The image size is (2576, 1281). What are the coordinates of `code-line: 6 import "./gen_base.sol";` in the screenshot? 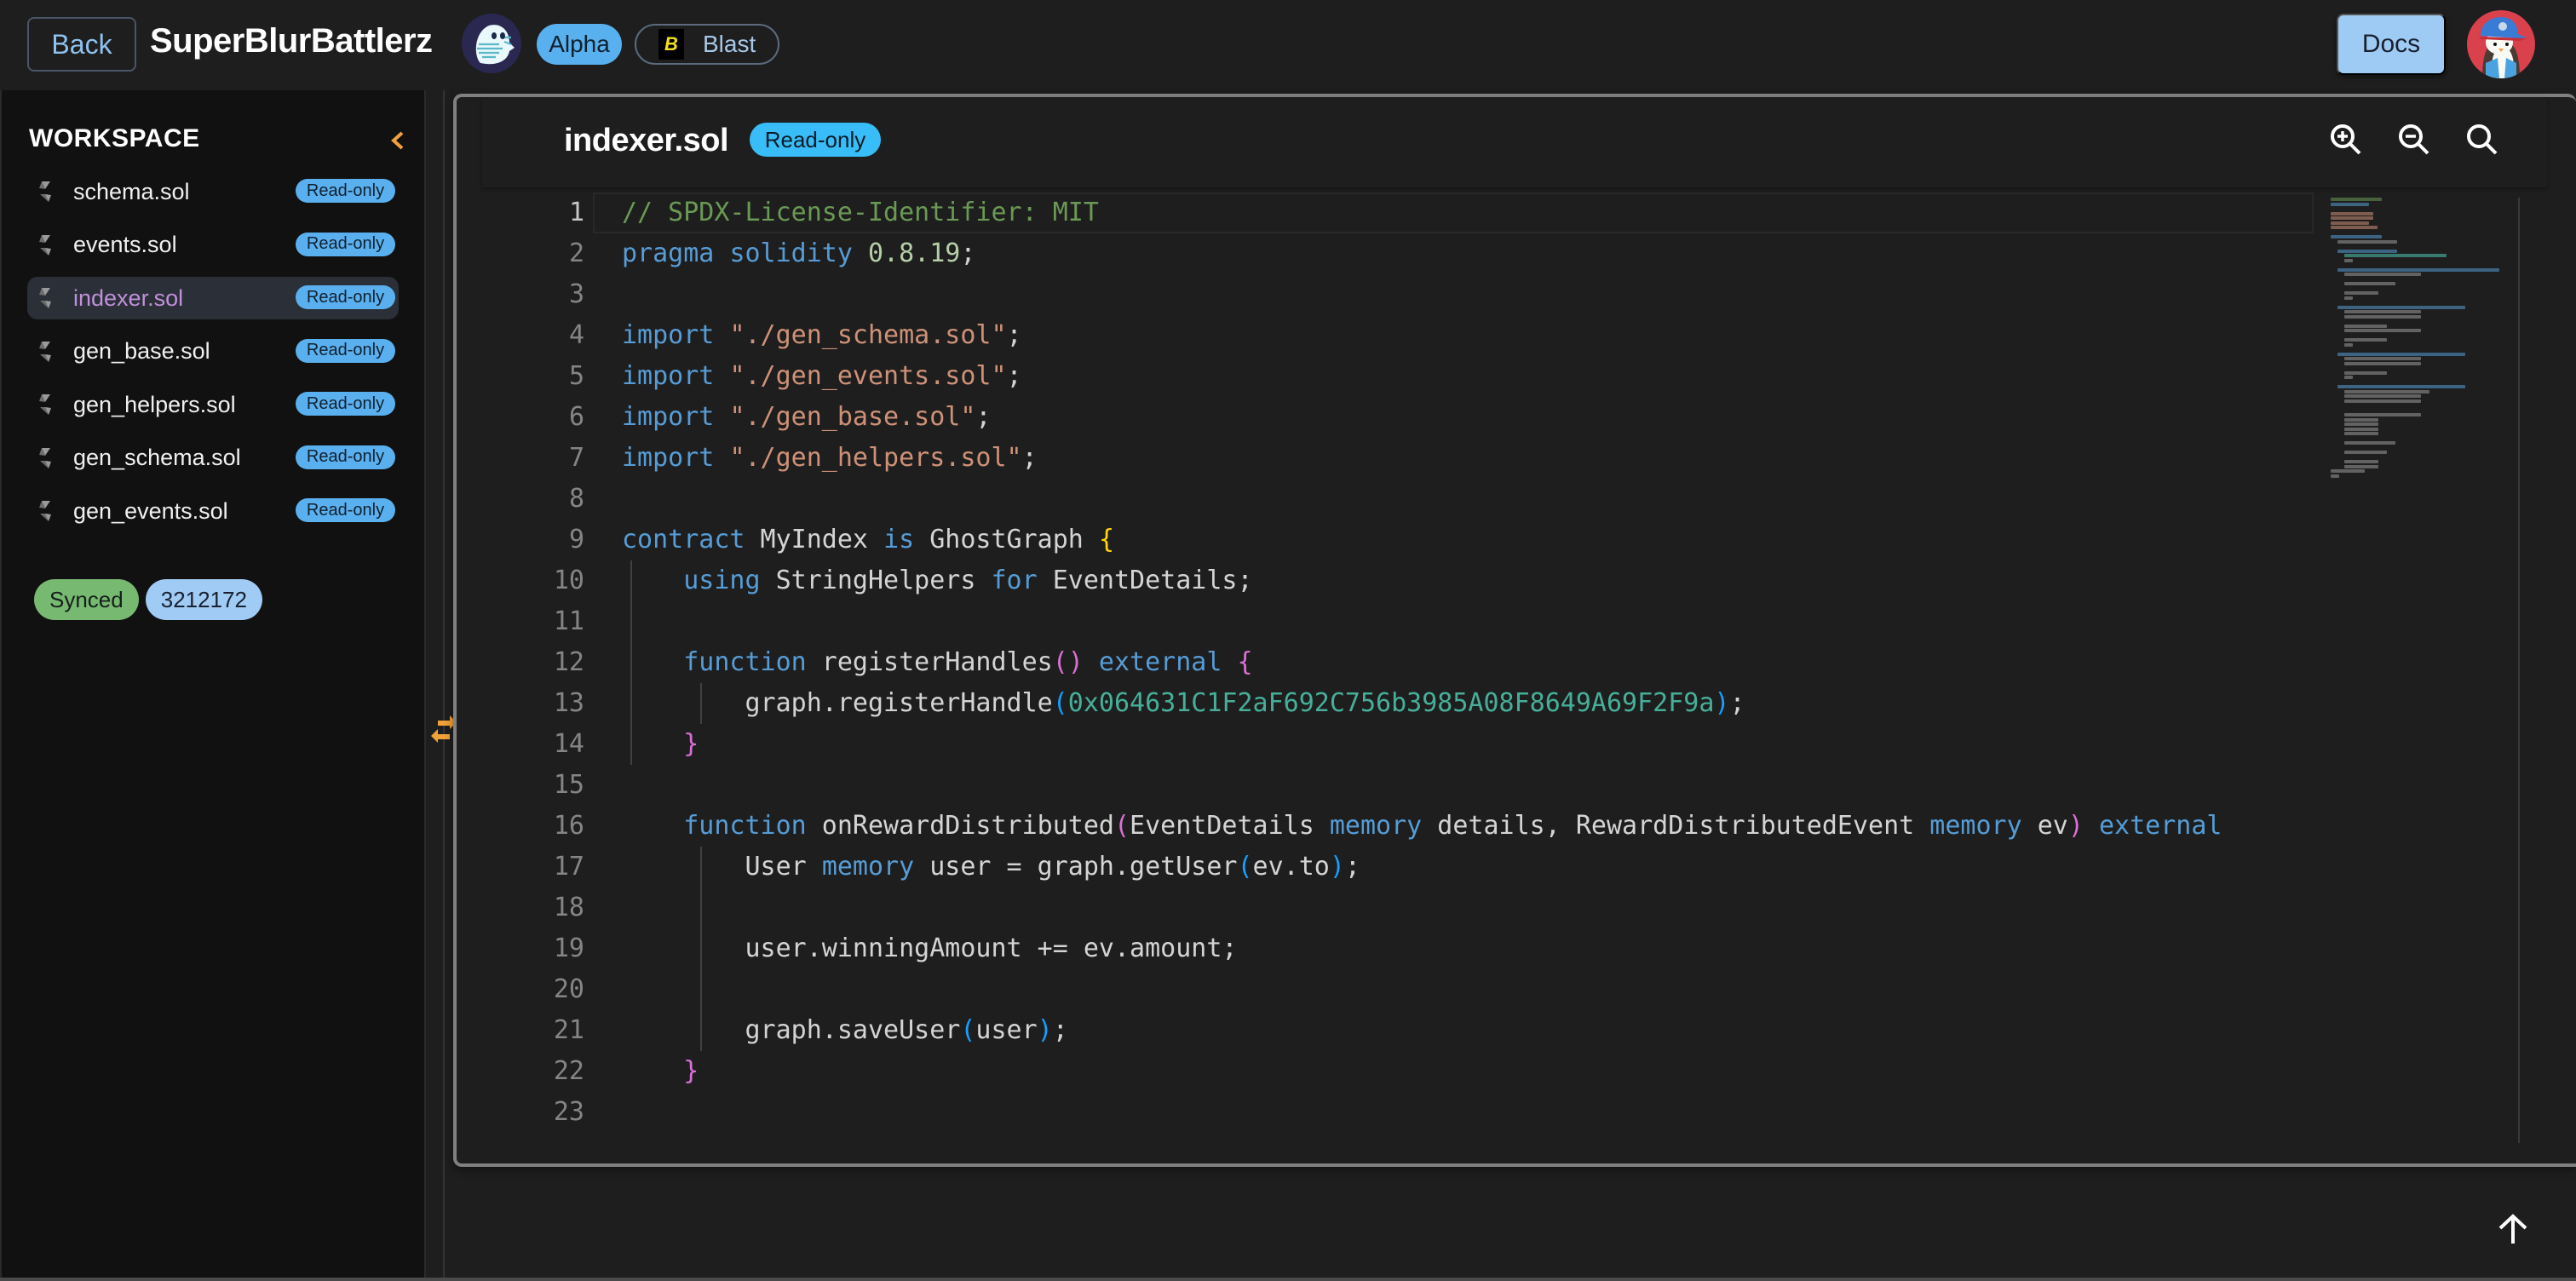 It's located at (1398, 417).